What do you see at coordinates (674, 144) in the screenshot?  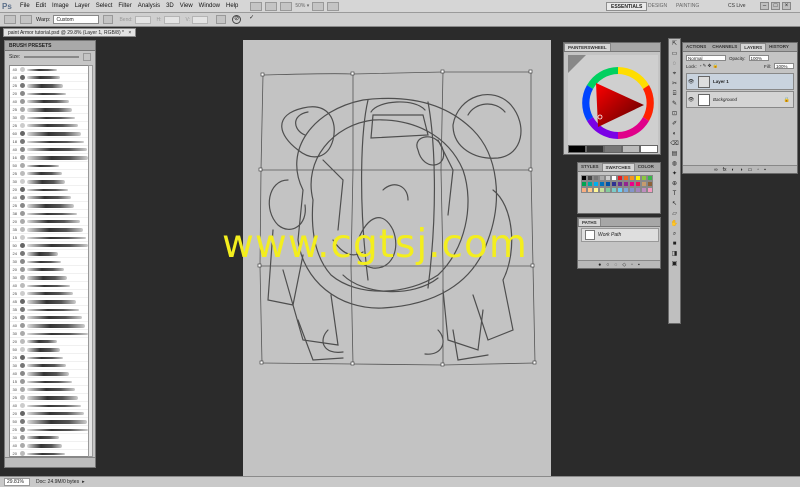 I see `tool-icon: ⌫` at bounding box center [674, 144].